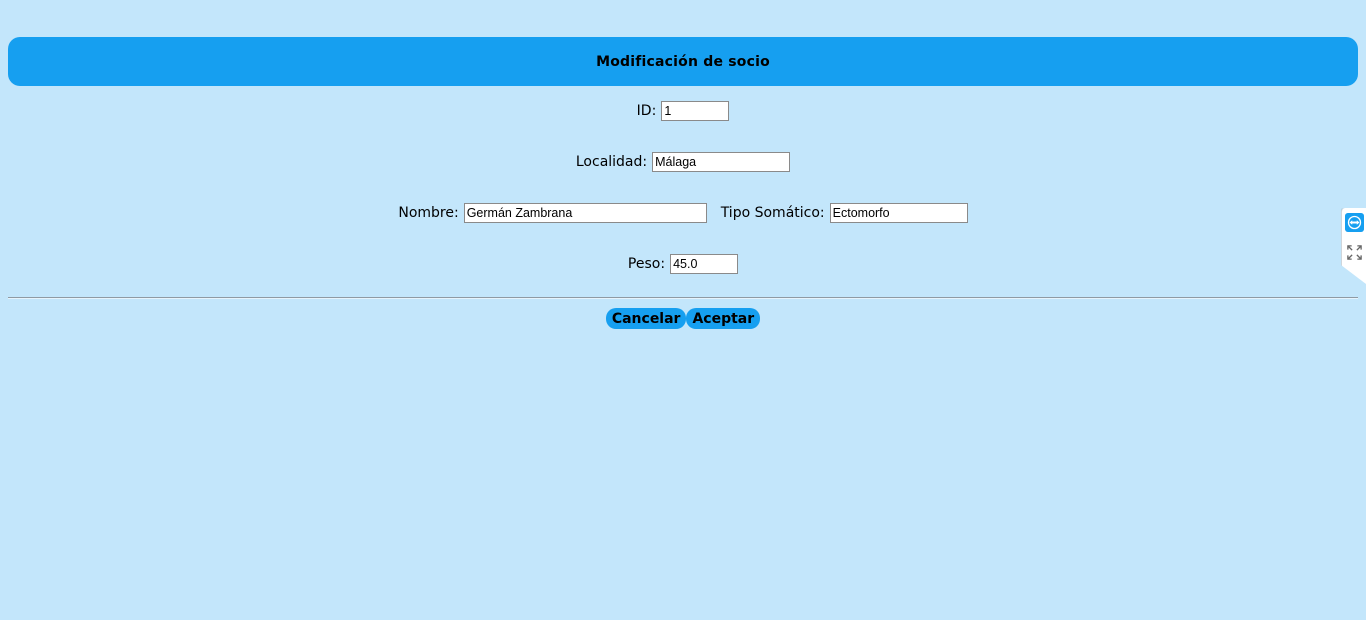  I want to click on row-nombre-tipo: Nombre: Tipo Somático:, so click(683, 213).